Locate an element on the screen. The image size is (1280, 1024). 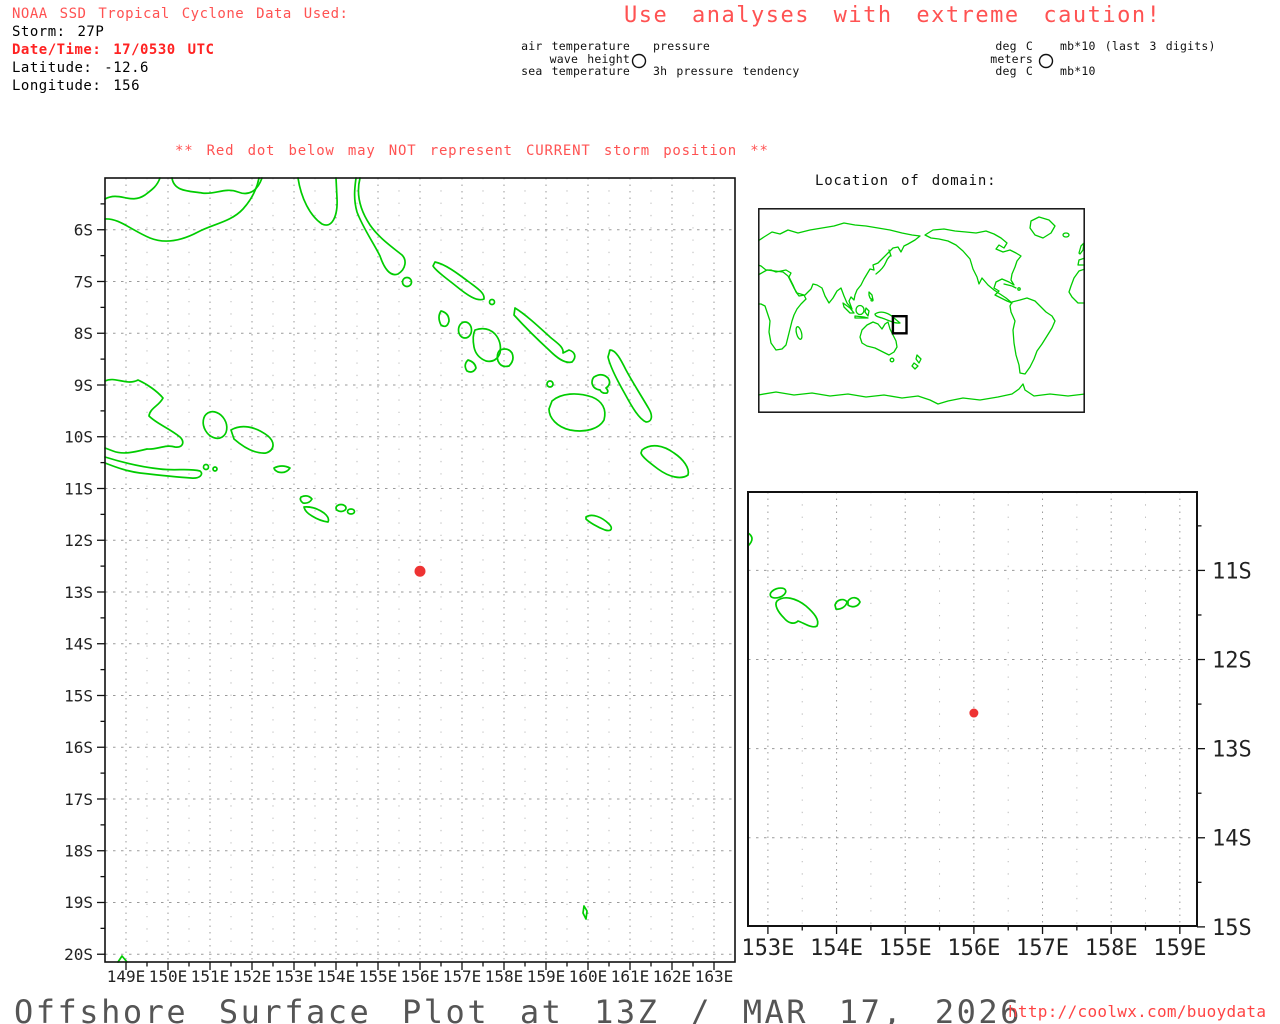
legend-pressure: pressure is located at coordinates (681, 46).